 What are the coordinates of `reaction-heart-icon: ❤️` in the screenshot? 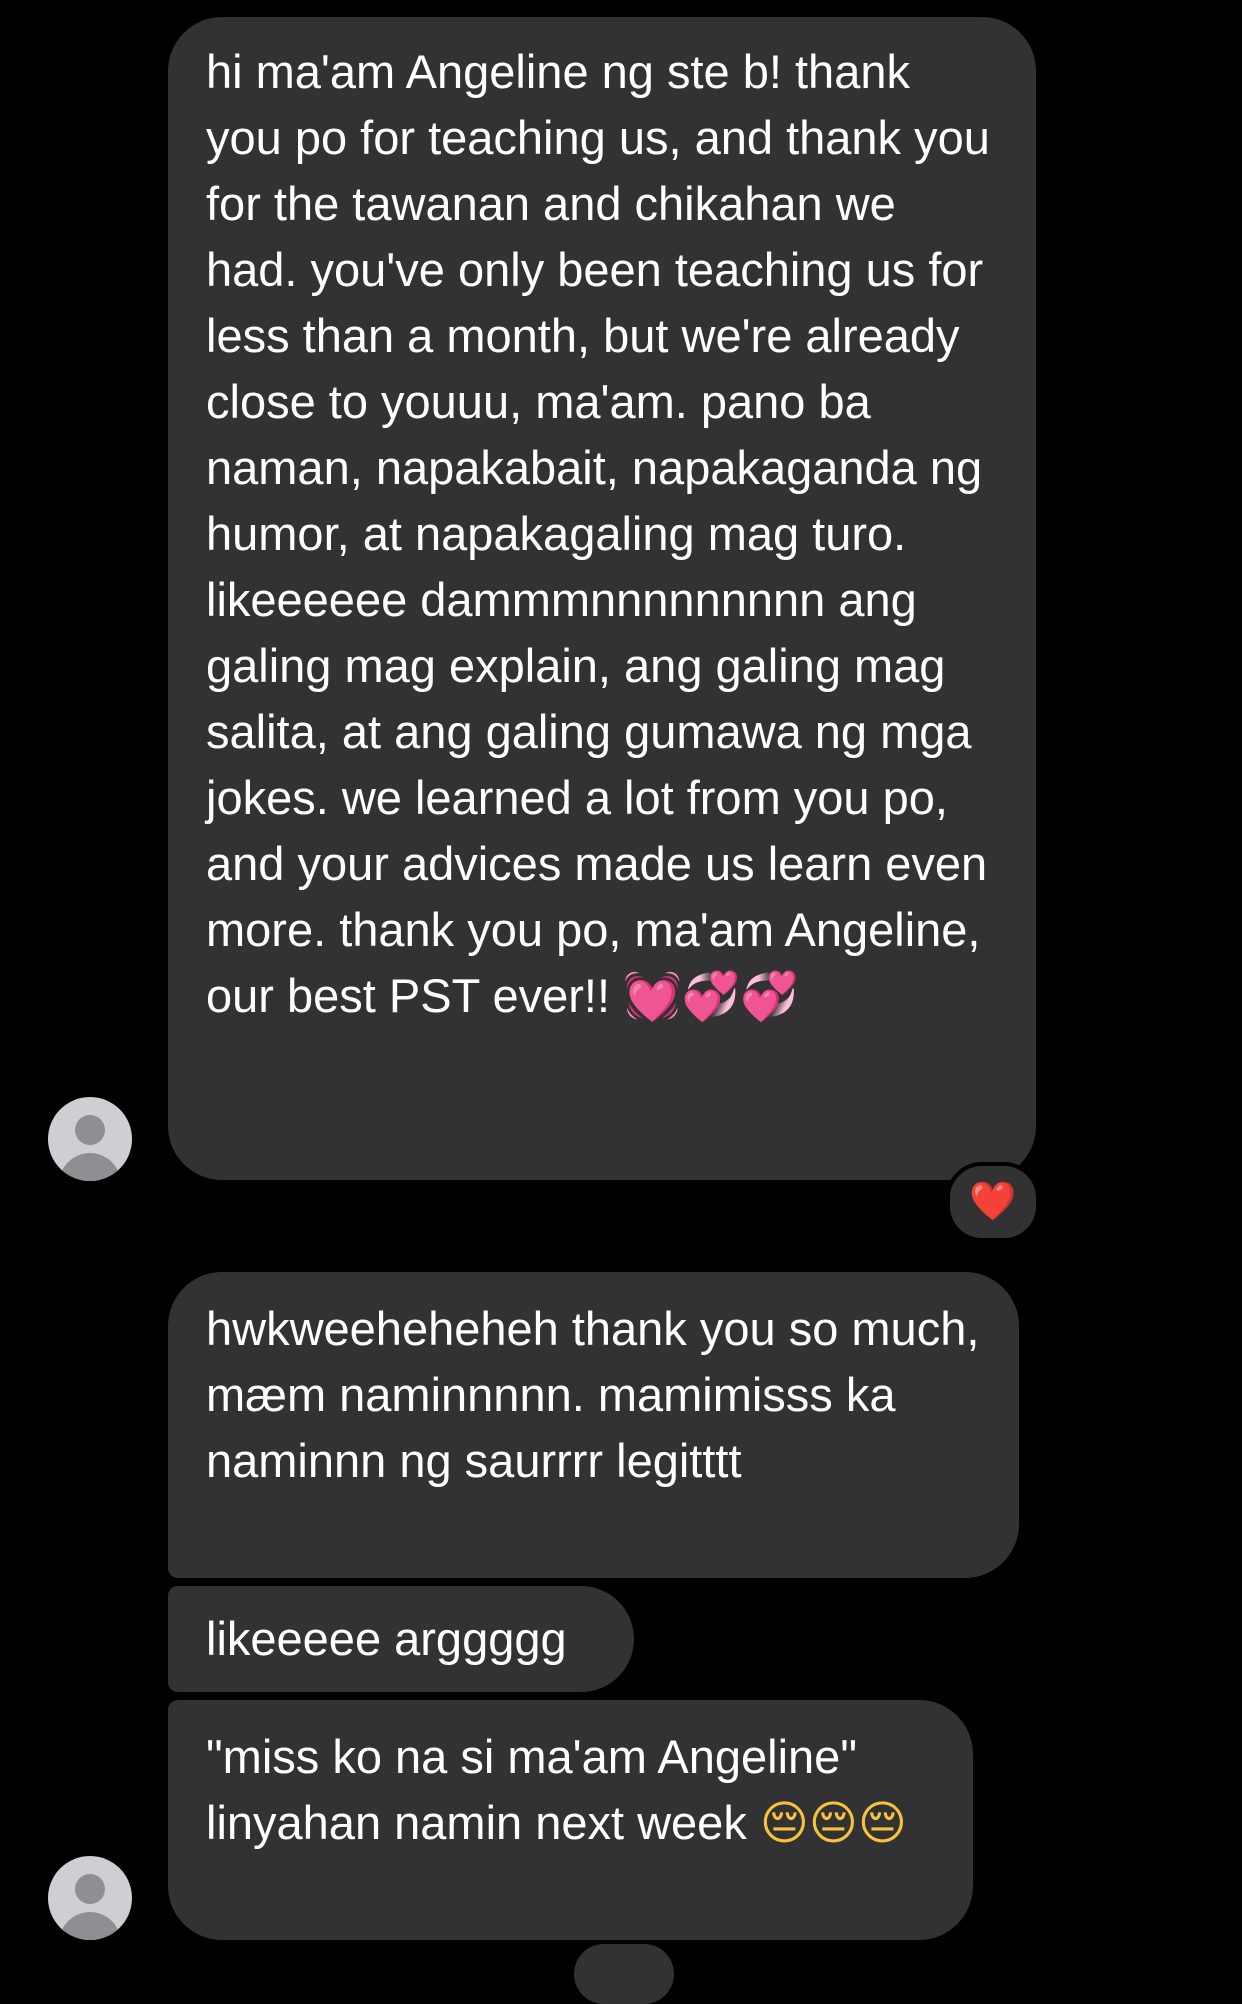 It's located at (993, 1202).